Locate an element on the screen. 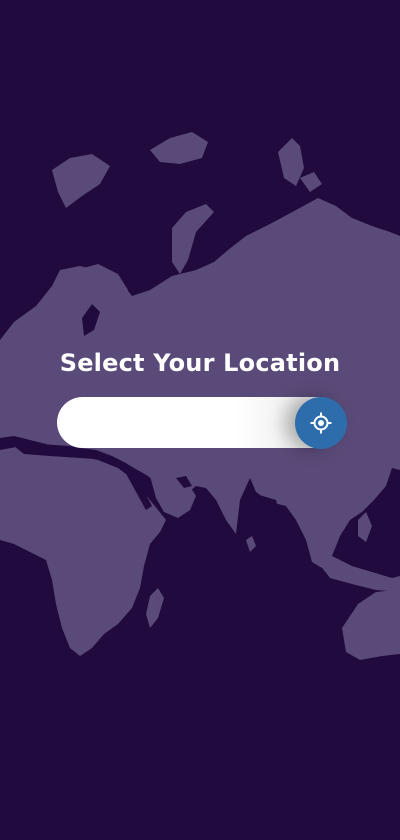 This screenshot has height=840, width=400. locate-me-button is located at coordinates (321, 423).